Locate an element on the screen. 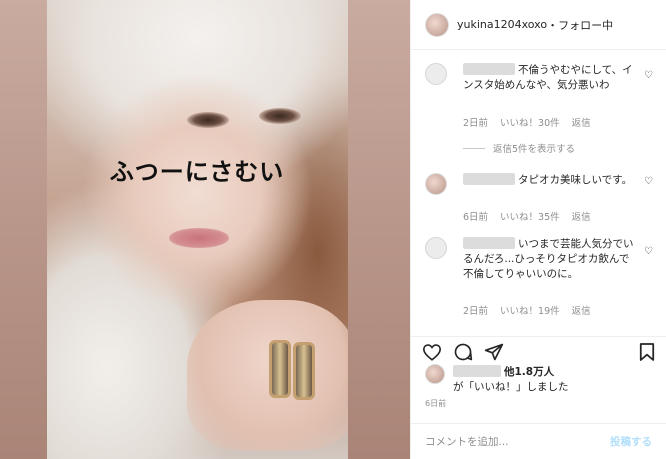 This screenshot has height=459, width=666. header-username: yukina1204xoxo is located at coordinates (502, 24).